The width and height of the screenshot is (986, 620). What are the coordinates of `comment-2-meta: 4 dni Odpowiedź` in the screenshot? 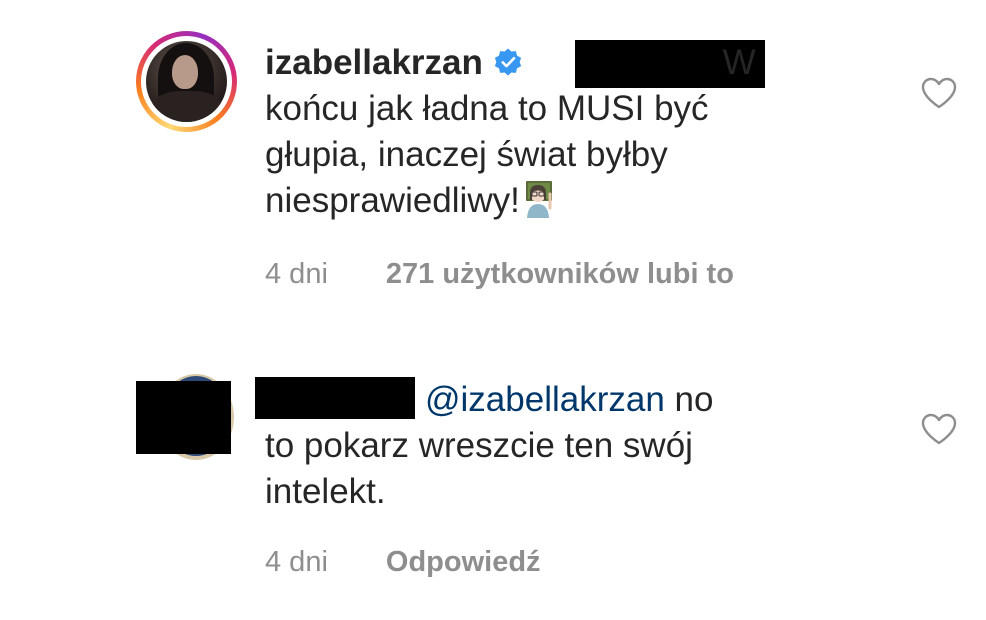 It's located at (403, 562).